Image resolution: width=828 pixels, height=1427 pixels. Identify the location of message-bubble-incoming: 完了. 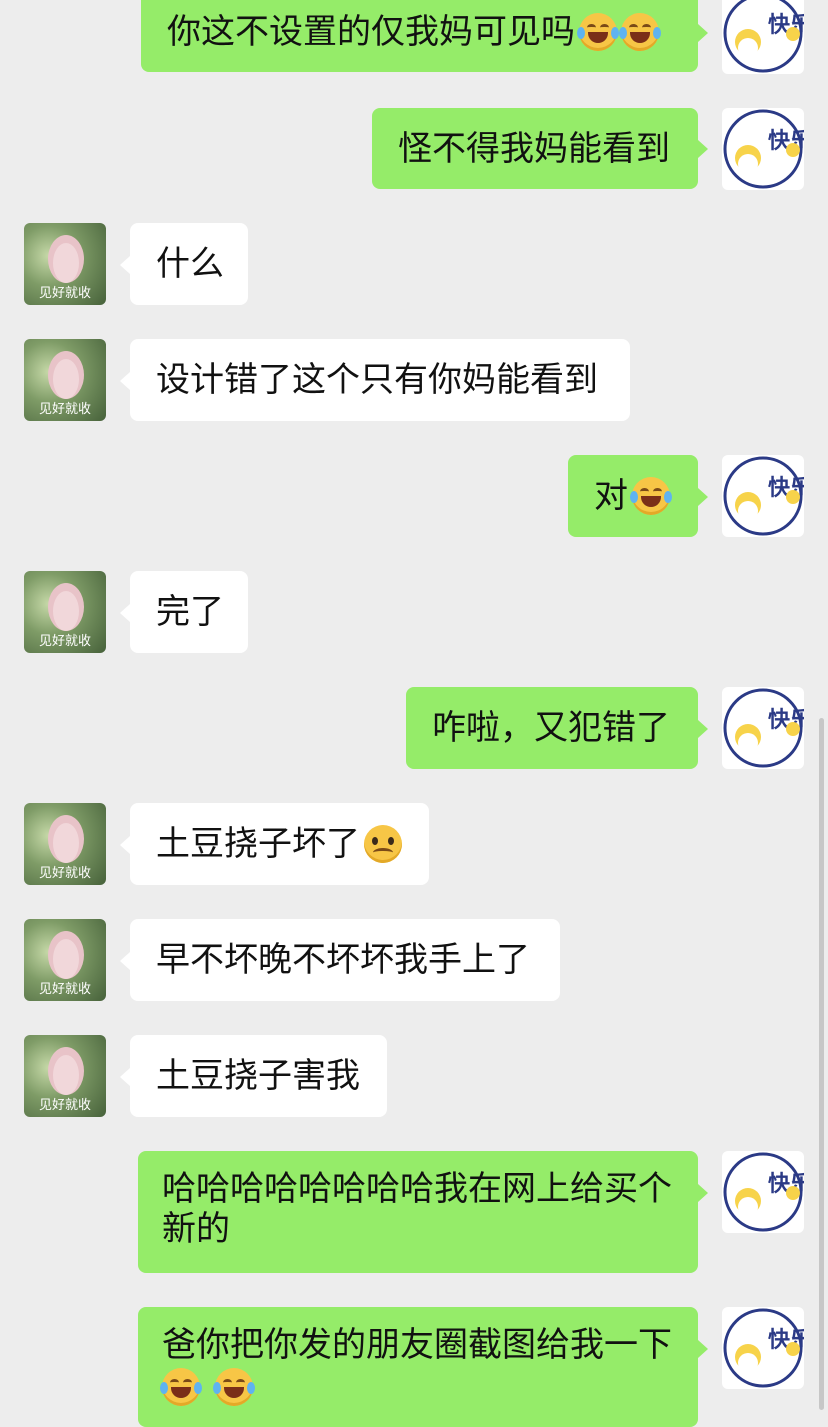
(189, 612).